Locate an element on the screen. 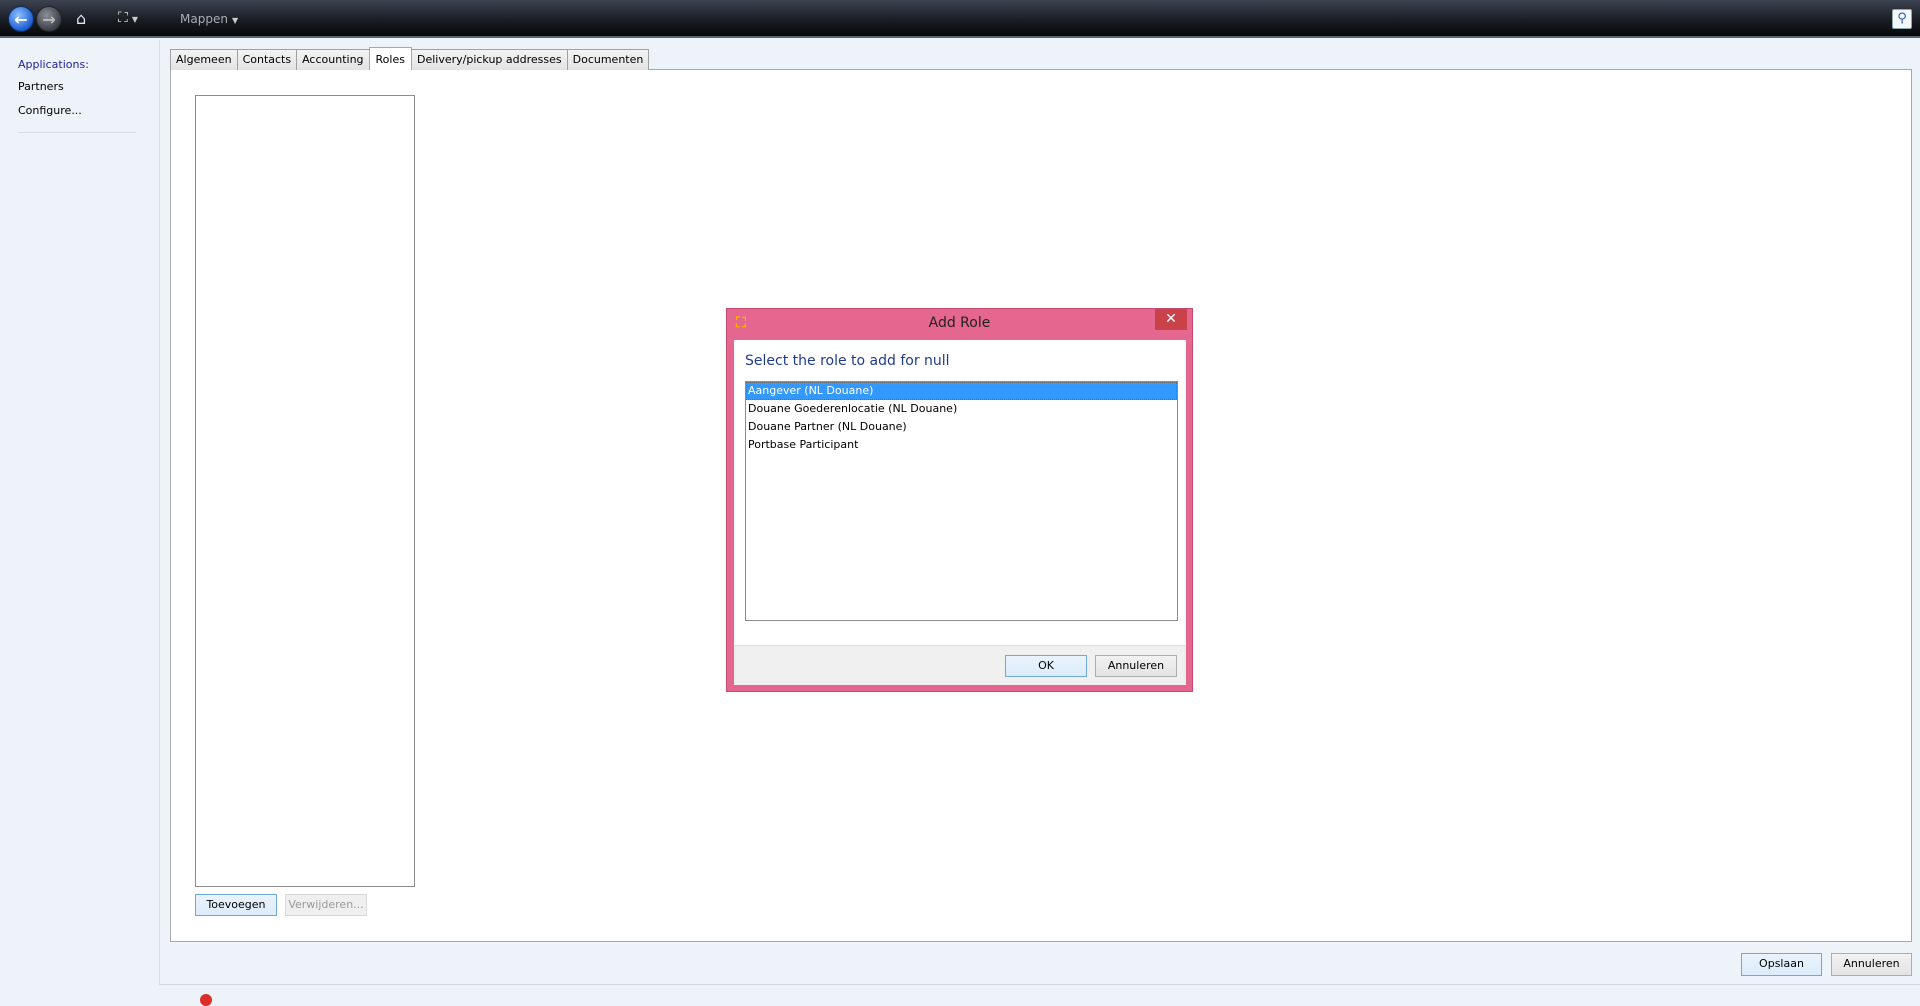  sidebar-divider is located at coordinates (77, 132).